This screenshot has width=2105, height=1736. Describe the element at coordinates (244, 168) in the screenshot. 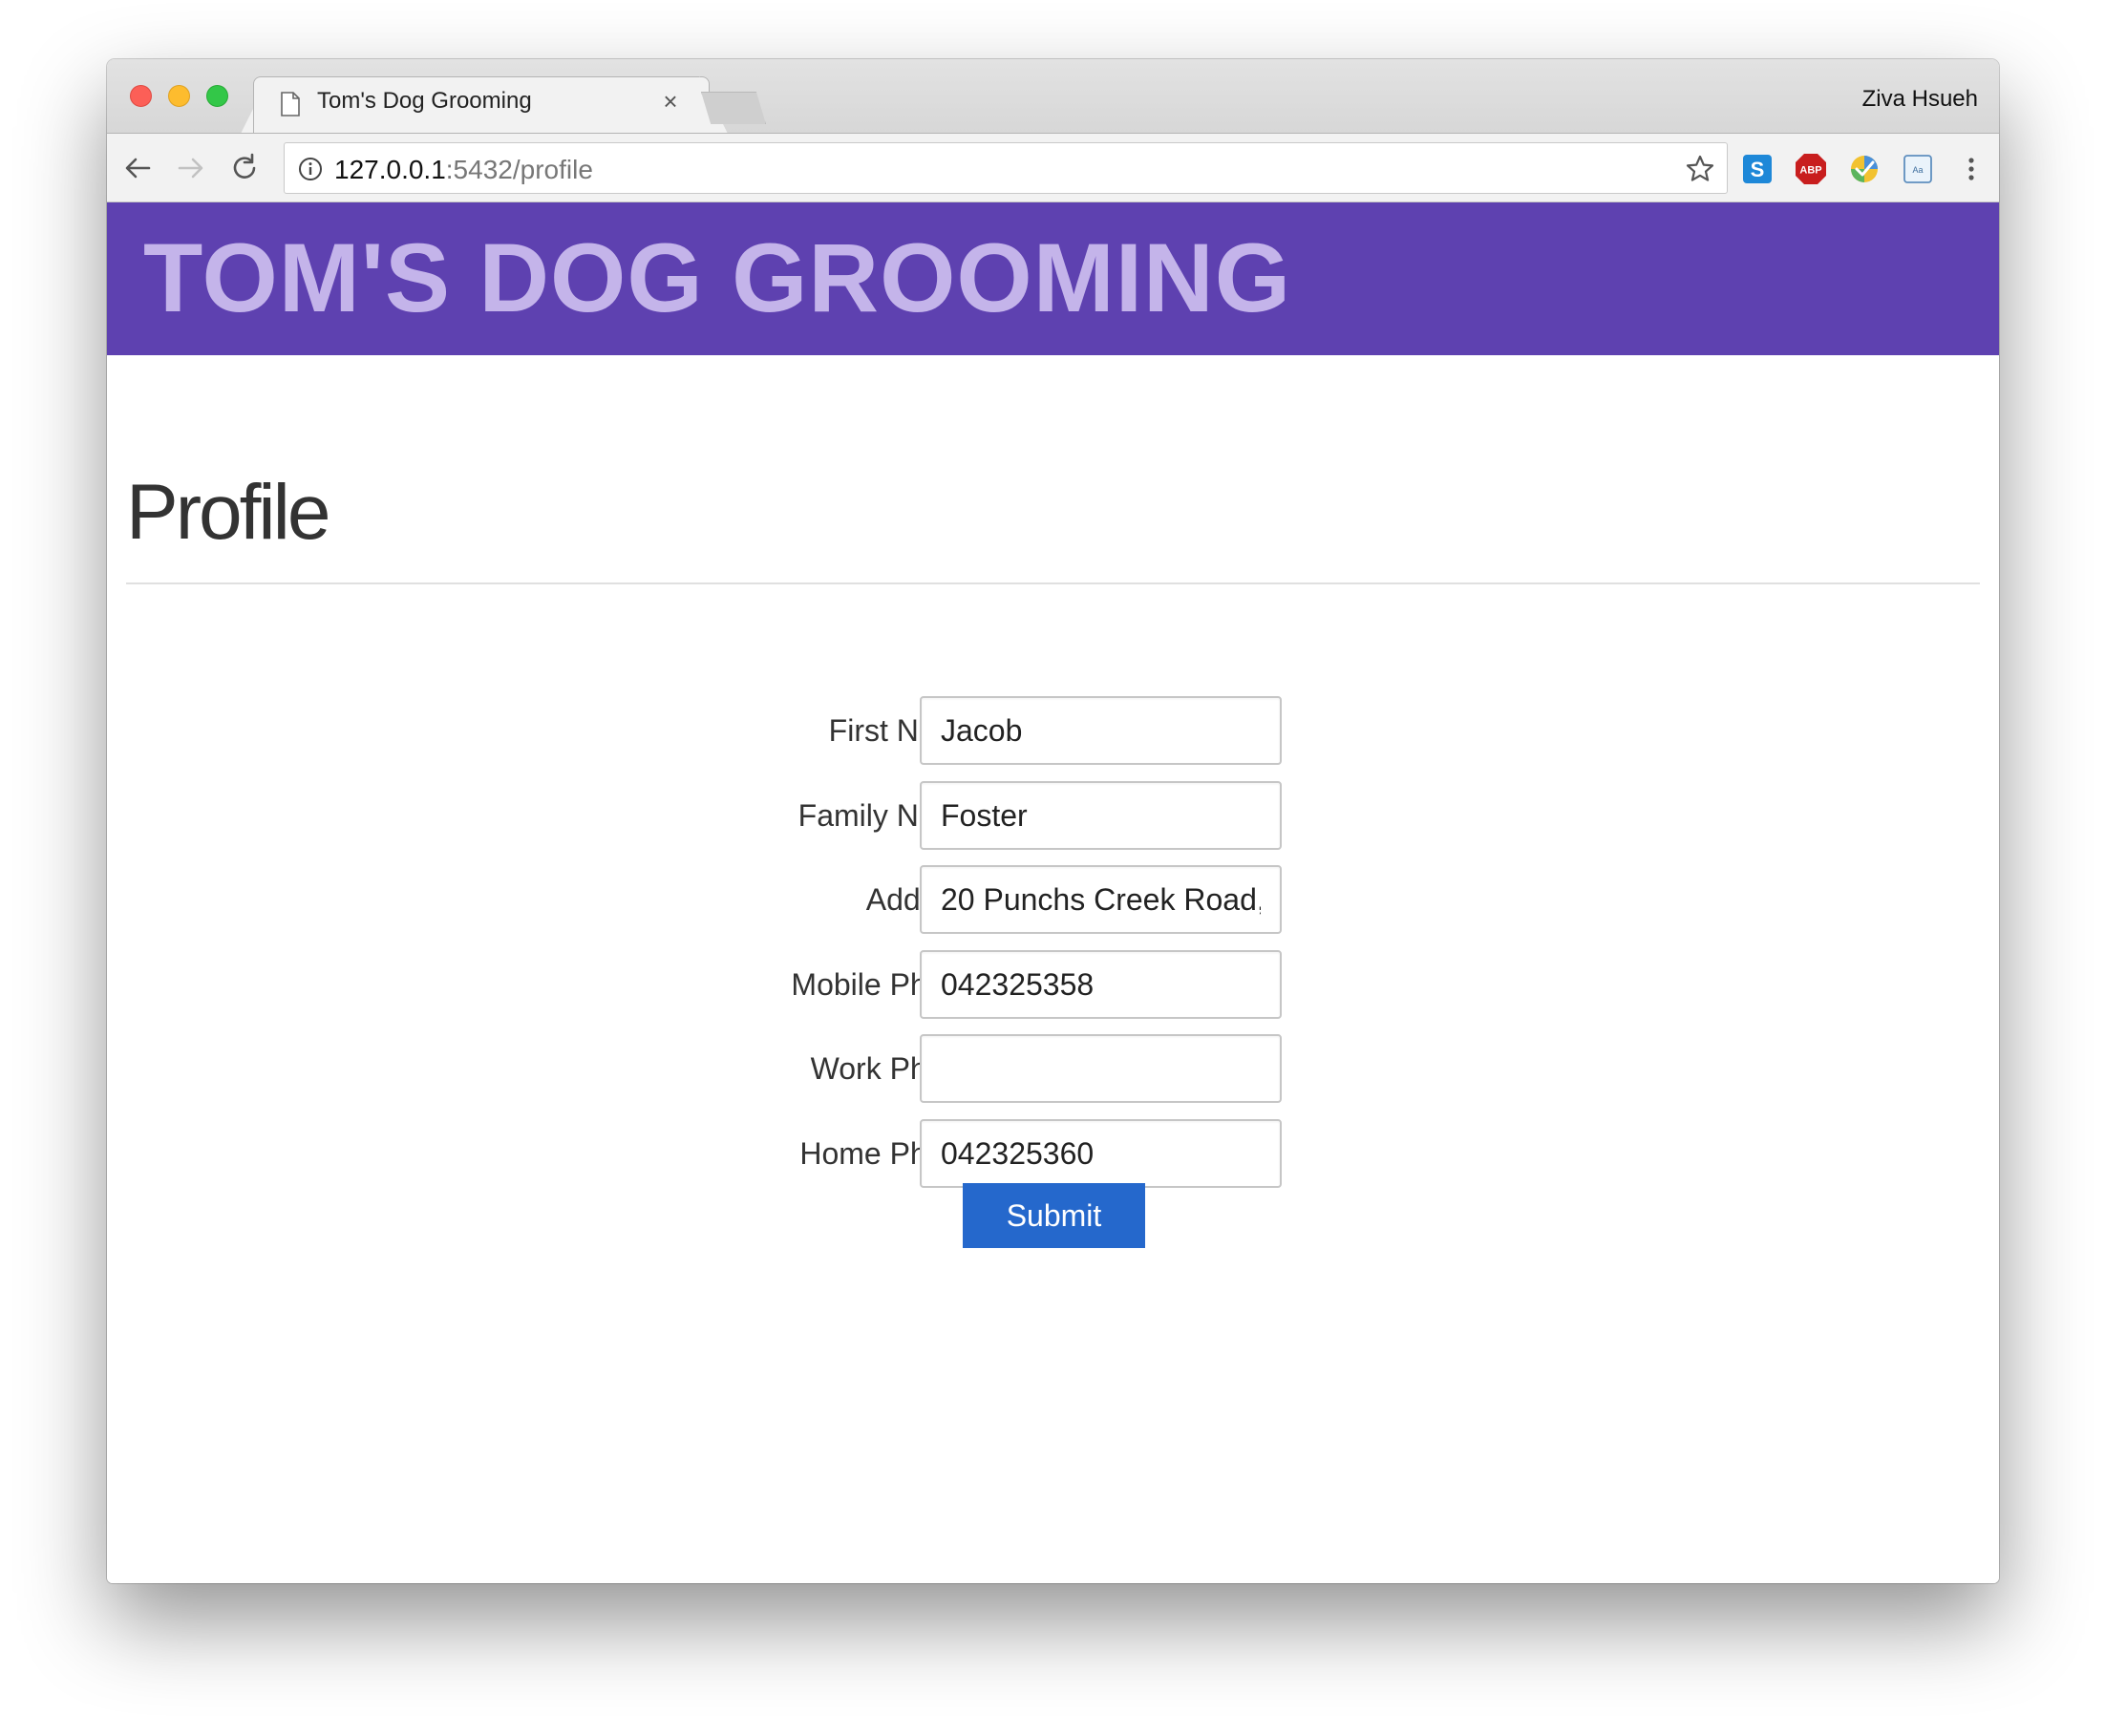

I see `reload-icon` at that location.